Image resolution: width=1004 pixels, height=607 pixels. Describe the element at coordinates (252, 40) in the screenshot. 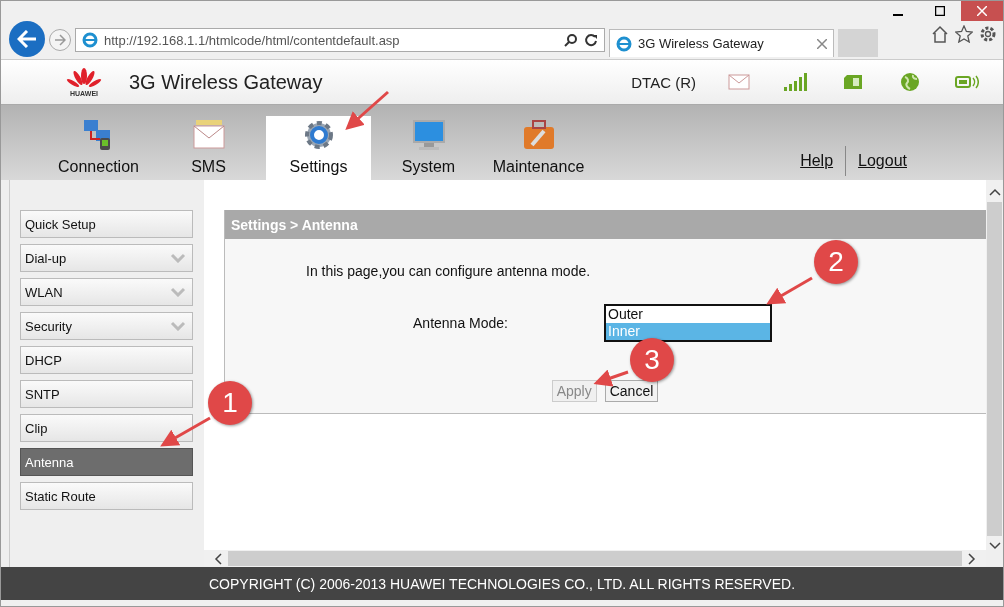

I see `url-text: http://192.168.1.1/htmlcode/html/contentdefault.asp` at that location.